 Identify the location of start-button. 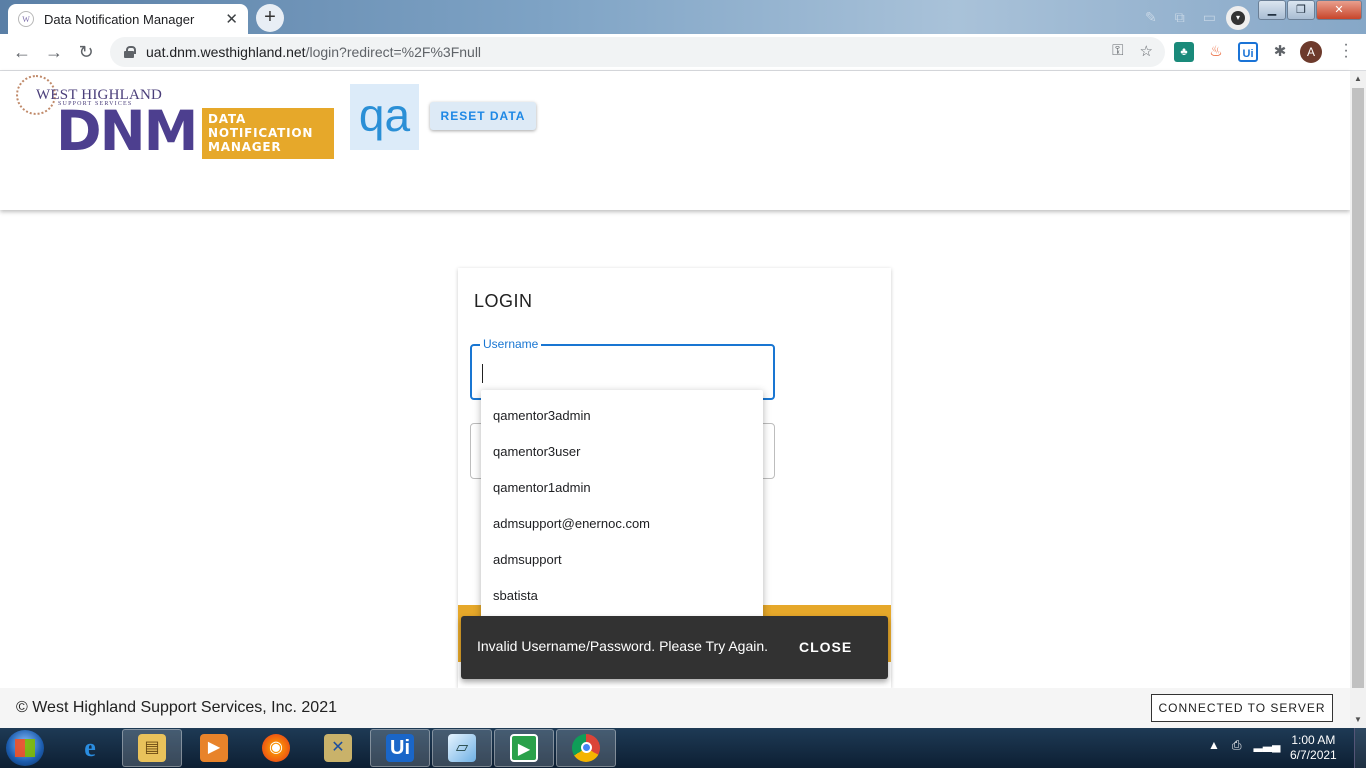
(25, 748).